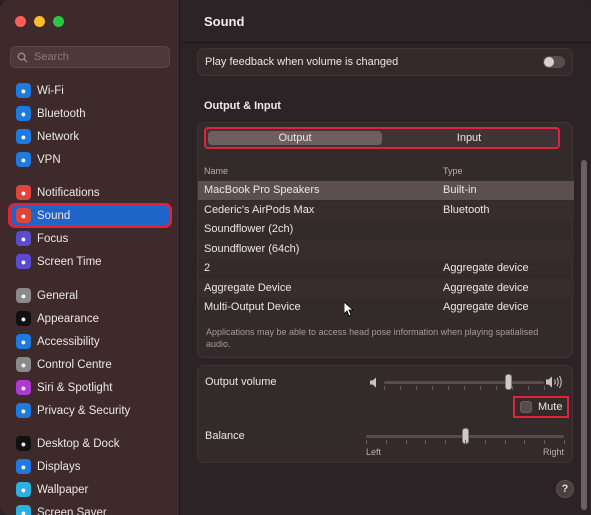 This screenshot has width=591, height=515. What do you see at coordinates (23, 113) in the screenshot?
I see `bluetooth-icon: ●` at bounding box center [23, 113].